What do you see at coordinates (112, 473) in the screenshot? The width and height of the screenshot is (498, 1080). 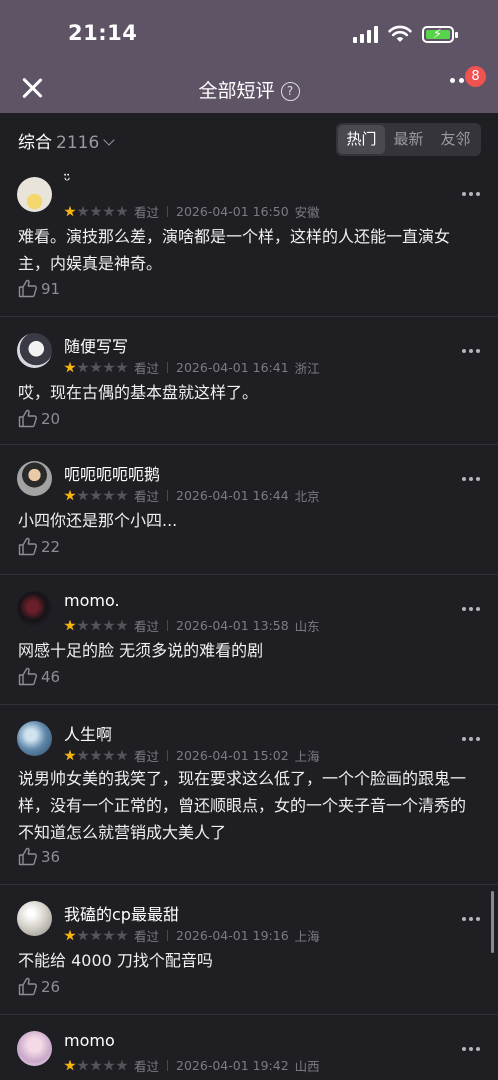 I see `review-username: 呃呃呃呃呃鹅` at bounding box center [112, 473].